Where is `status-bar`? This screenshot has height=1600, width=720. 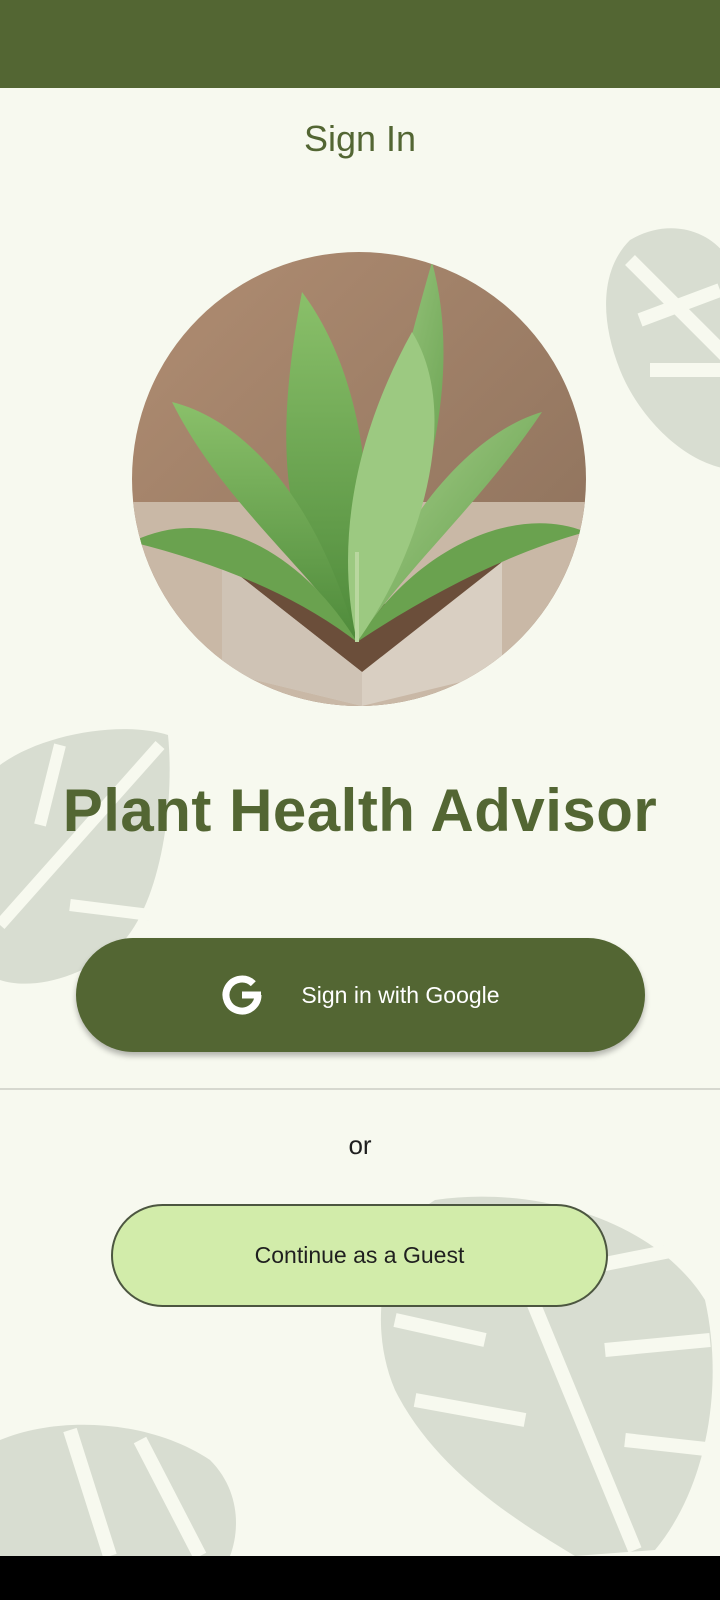 status-bar is located at coordinates (360, 44).